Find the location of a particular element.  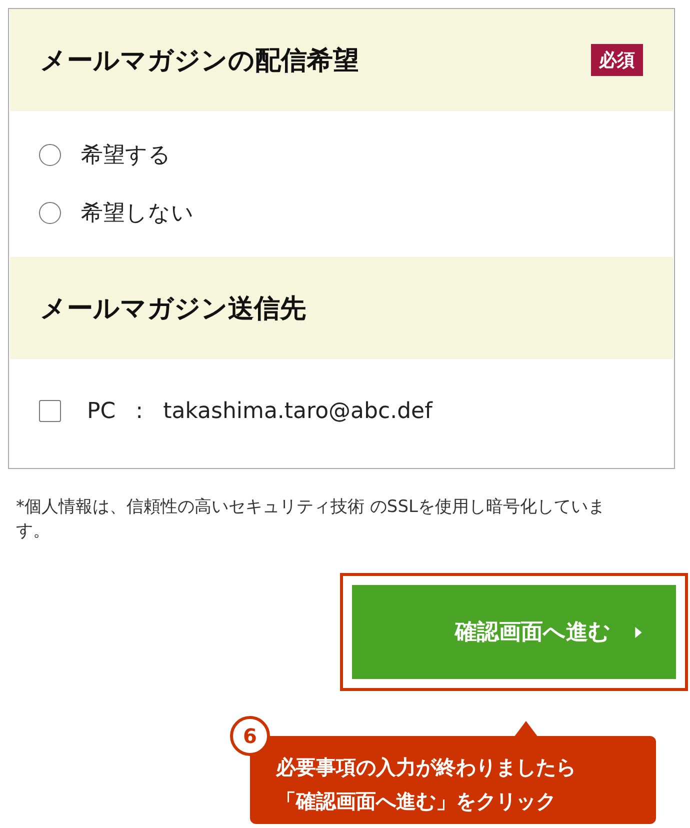

step-number: 6 is located at coordinates (250, 736).